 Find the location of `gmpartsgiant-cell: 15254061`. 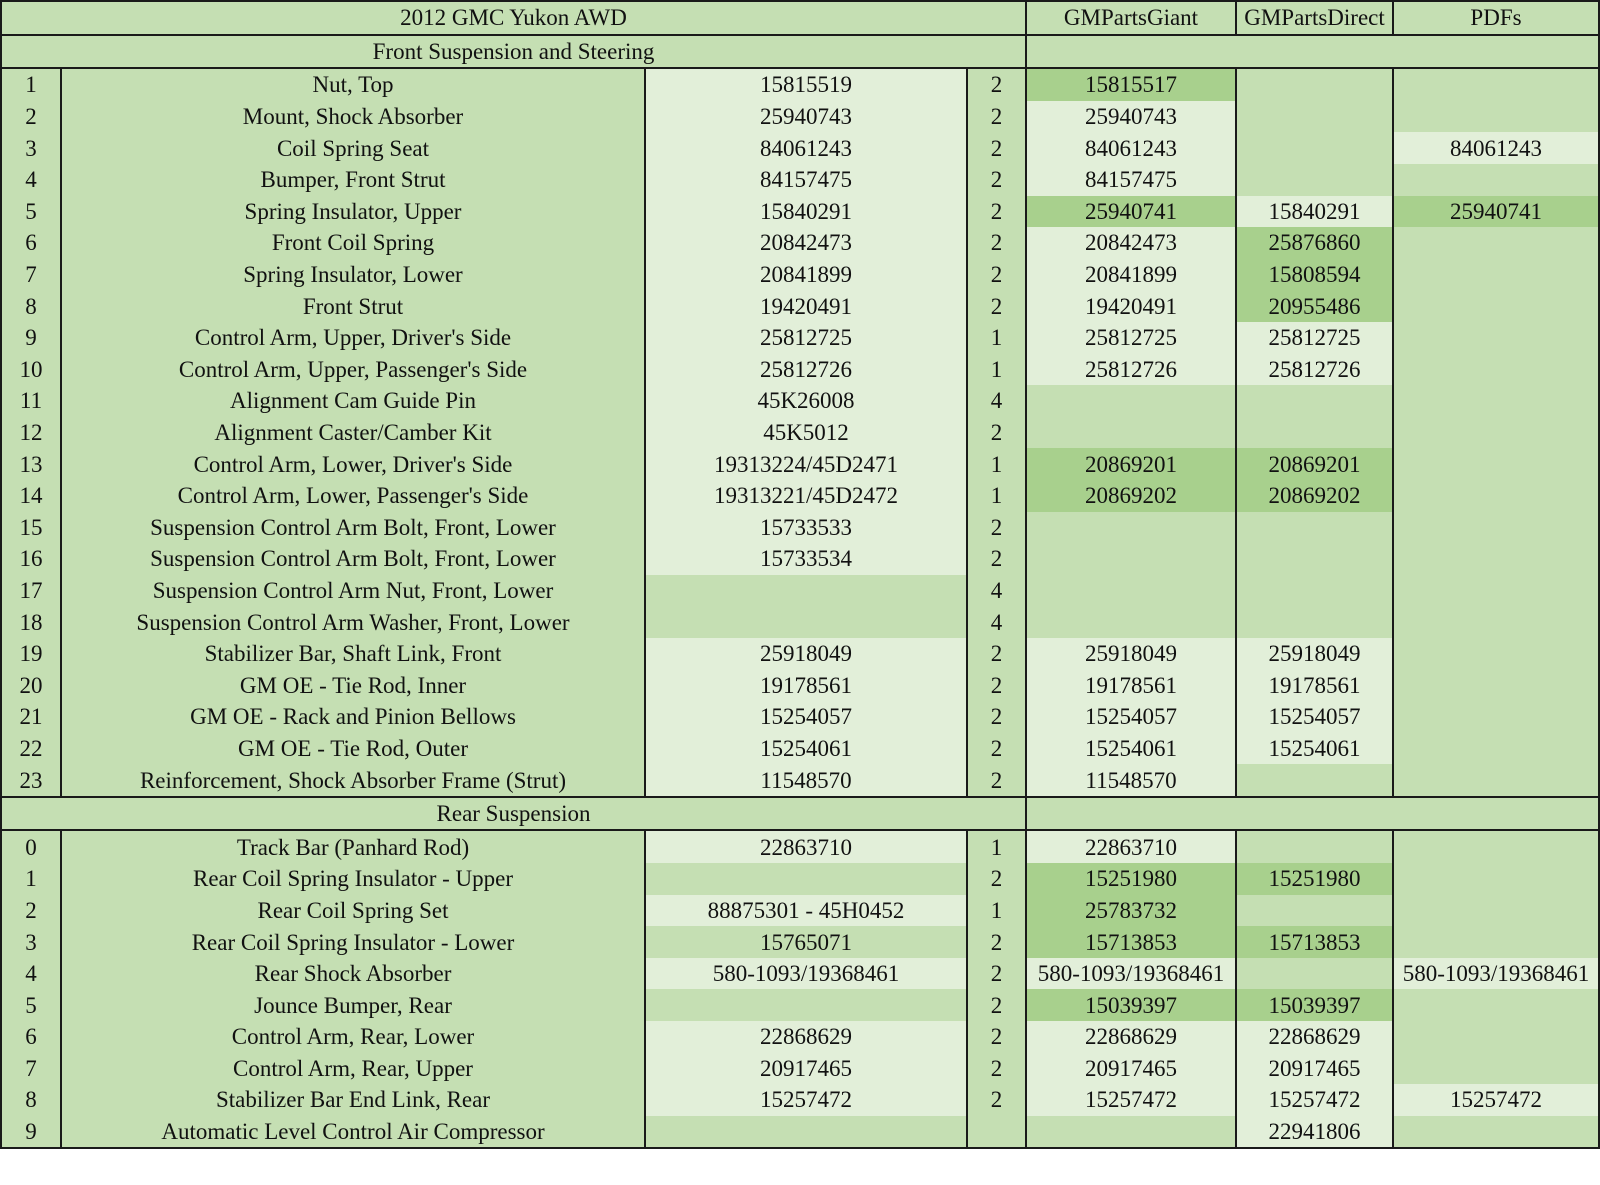

gmpartsgiant-cell: 15254061 is located at coordinates (1131, 748).